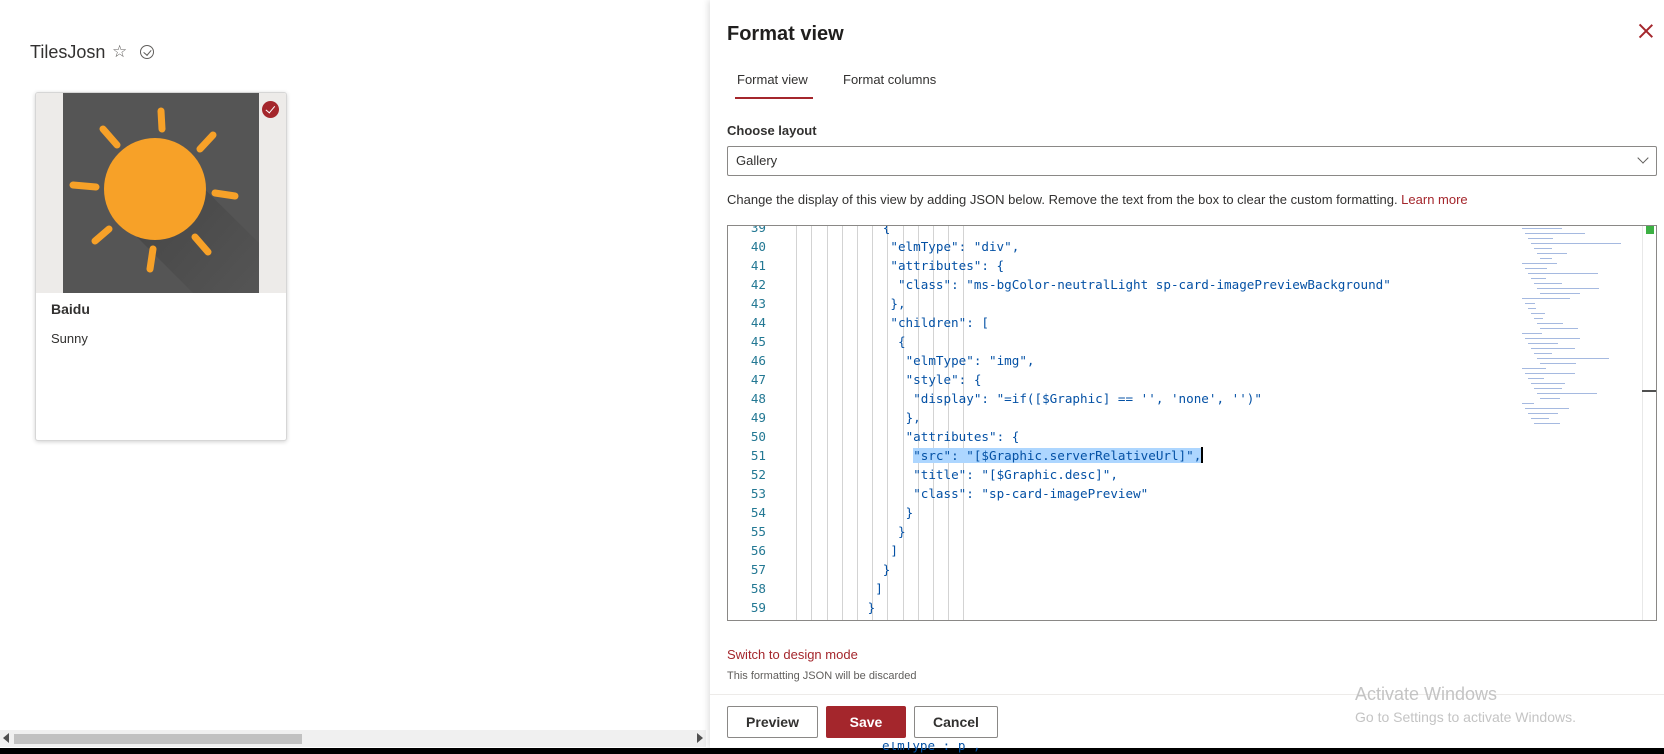 Image resolution: width=1664 pixels, height=754 pixels. What do you see at coordinates (1192, 607) in the screenshot?
I see `code-line: 59}` at bounding box center [1192, 607].